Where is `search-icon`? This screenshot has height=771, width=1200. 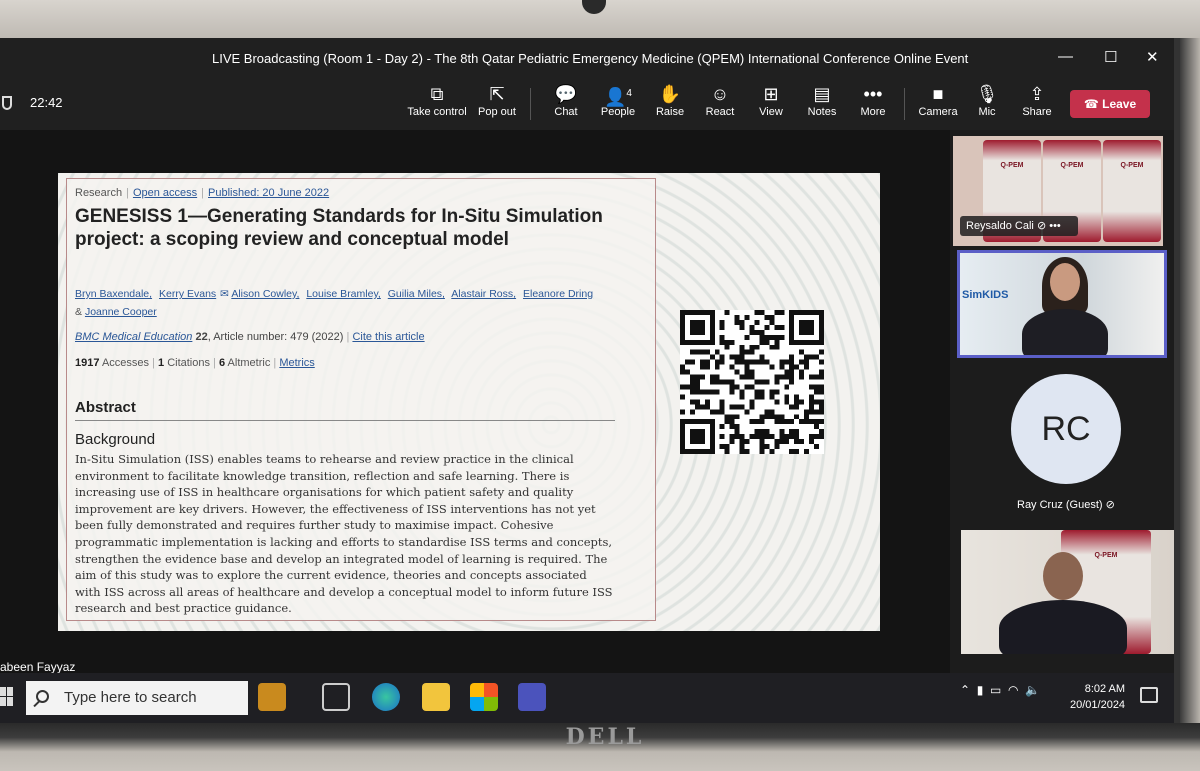
search-icon is located at coordinates (42, 696).